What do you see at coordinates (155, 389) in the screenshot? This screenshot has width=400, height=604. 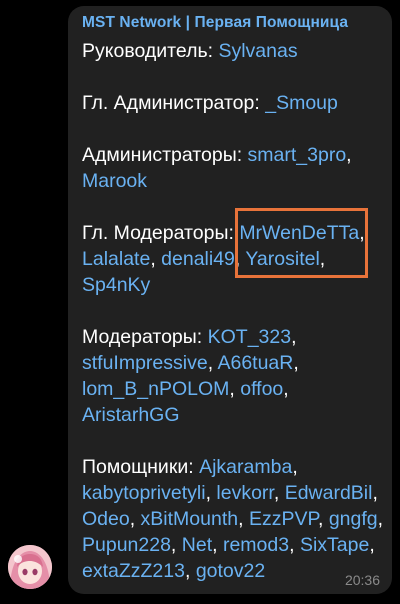 I see `mention-link: lom_B_nPOLOM` at bounding box center [155, 389].